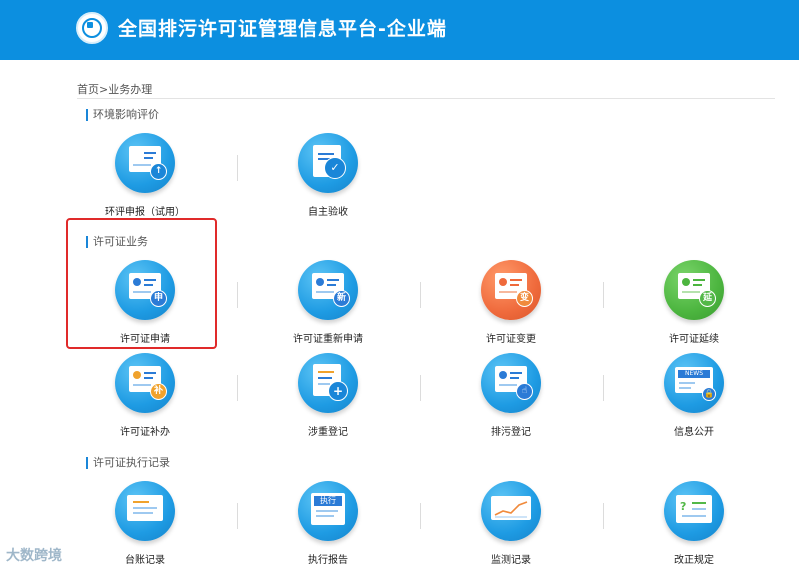 Image resolution: width=799 pixels, height=571 pixels. I want to click on heavy-metal-register-button: + 涉重登记, so click(328, 398).